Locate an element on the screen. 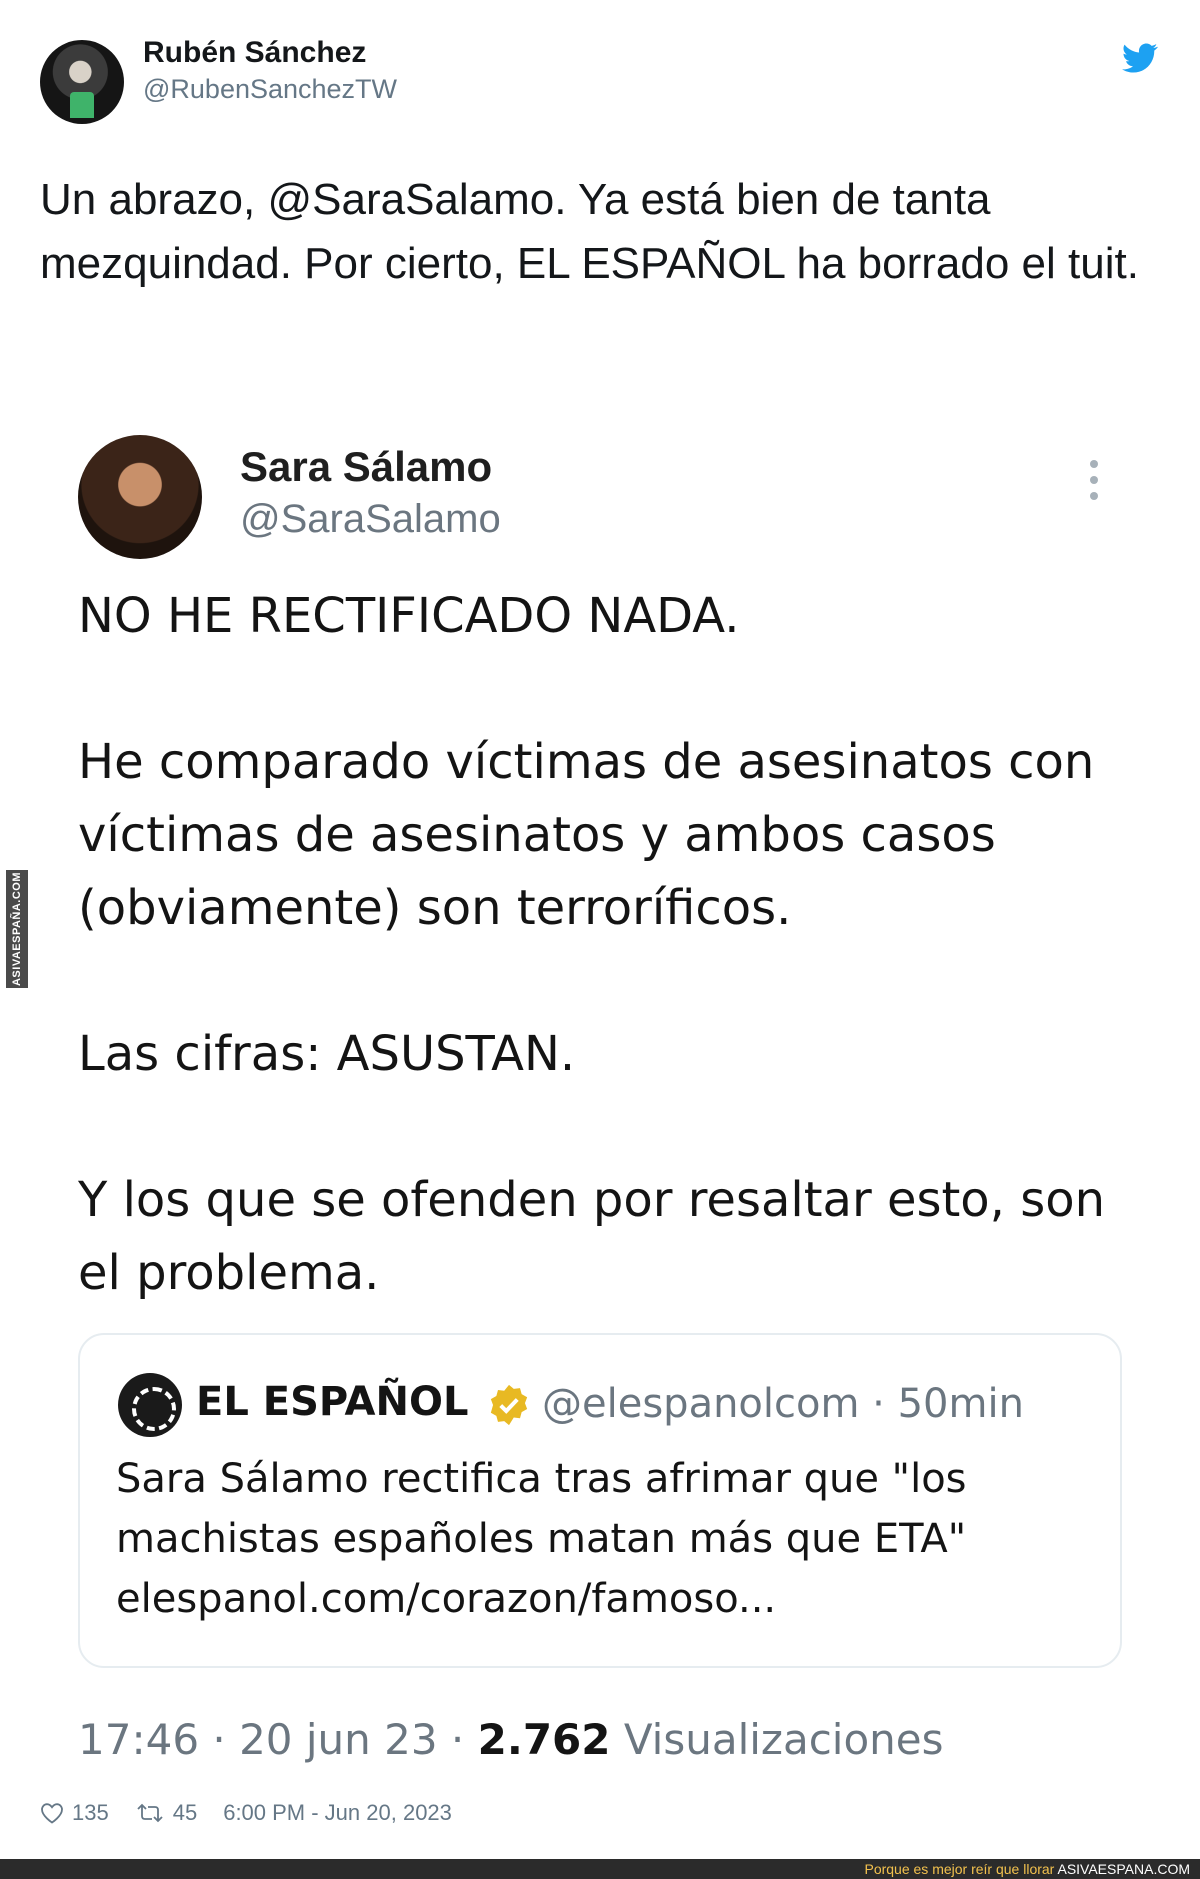 This screenshot has width=1200, height=1879. heart-icon is located at coordinates (52, 1813).